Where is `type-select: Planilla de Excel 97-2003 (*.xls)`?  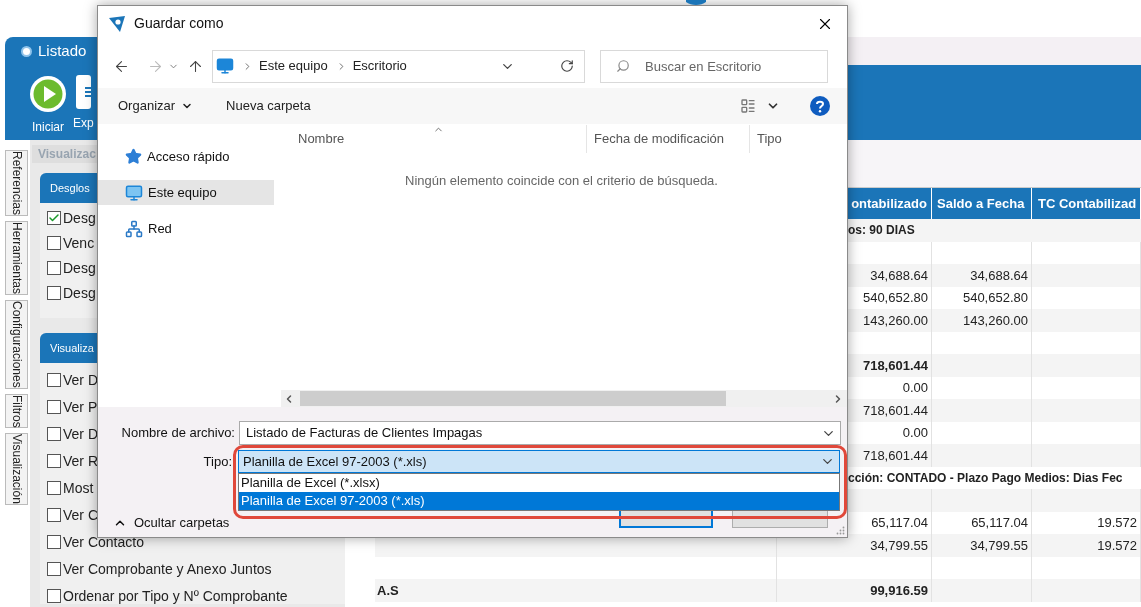
type-select: Planilla de Excel 97-2003 (*.xls) is located at coordinates (539, 461).